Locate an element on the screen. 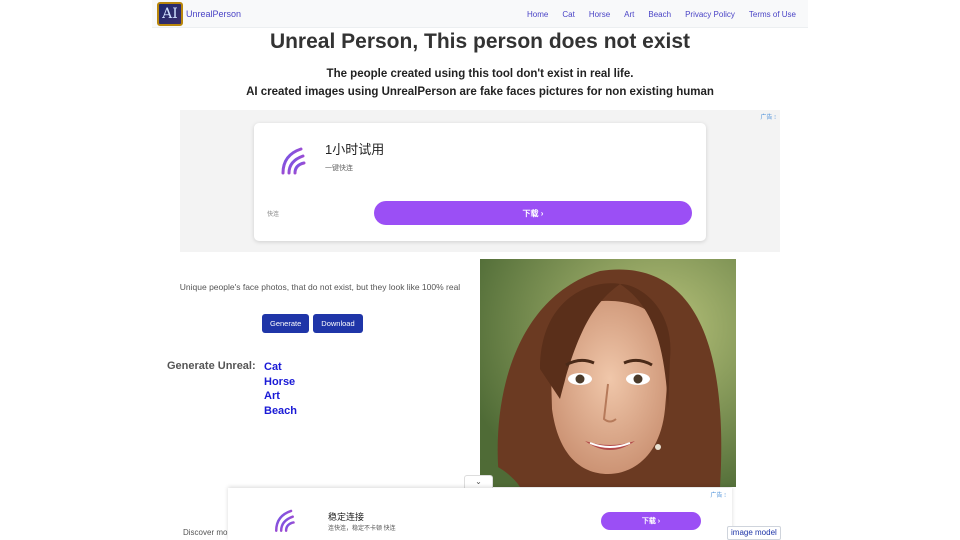  generate-art-link: Art is located at coordinates (280, 396).